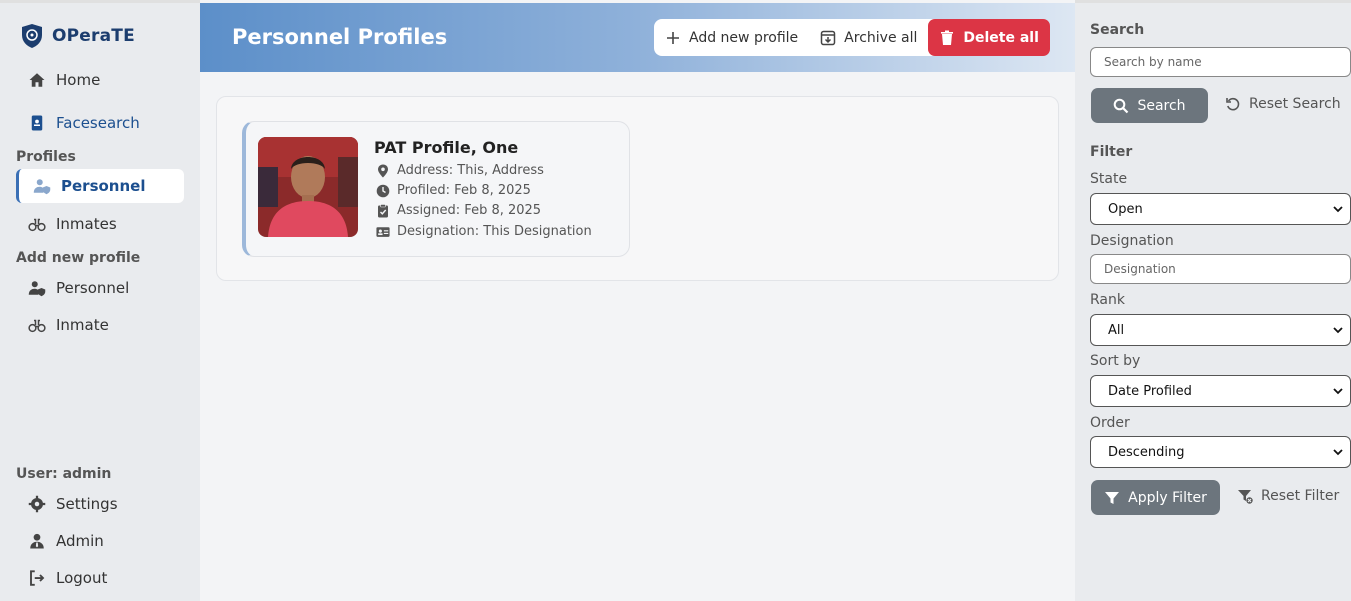  I want to click on reset-search-button: Reset Search, so click(1283, 104).